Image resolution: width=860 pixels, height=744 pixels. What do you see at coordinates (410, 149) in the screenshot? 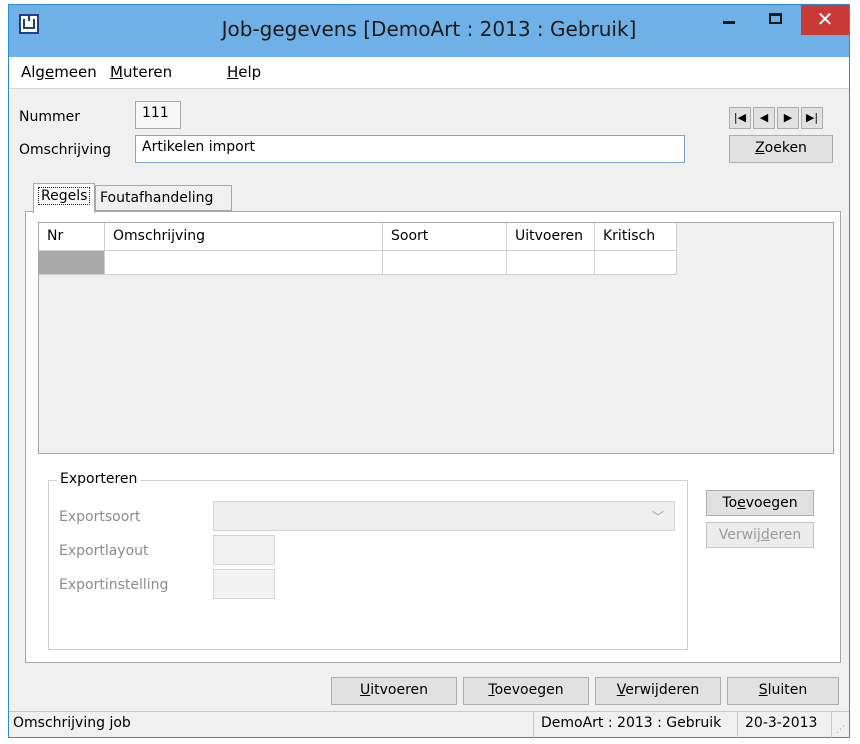
I see `omschrijving-field: Artikelen import` at bounding box center [410, 149].